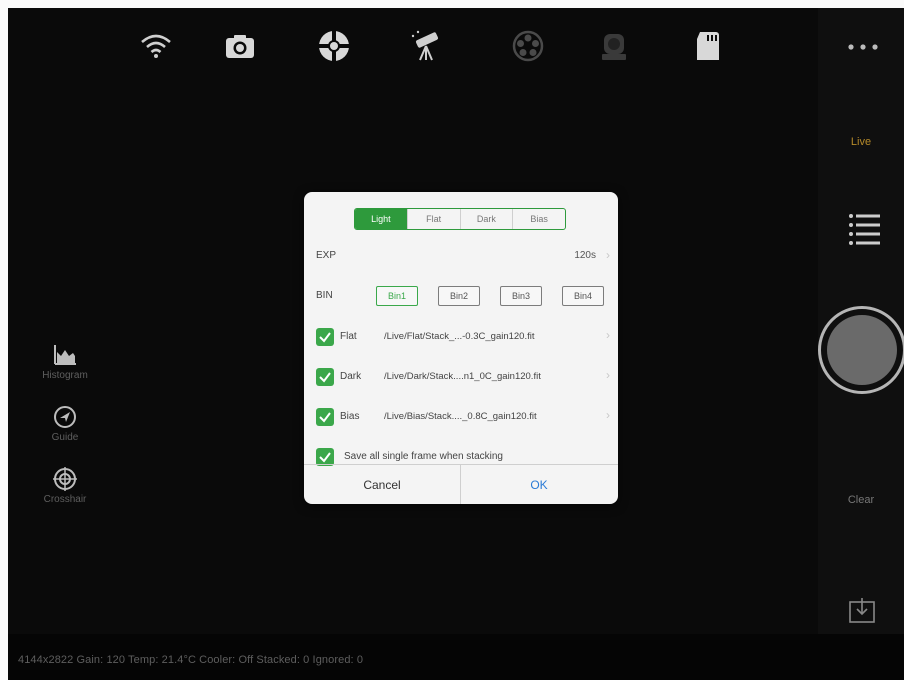 The image size is (904, 680). I want to click on tab-light: Light, so click(381, 219).